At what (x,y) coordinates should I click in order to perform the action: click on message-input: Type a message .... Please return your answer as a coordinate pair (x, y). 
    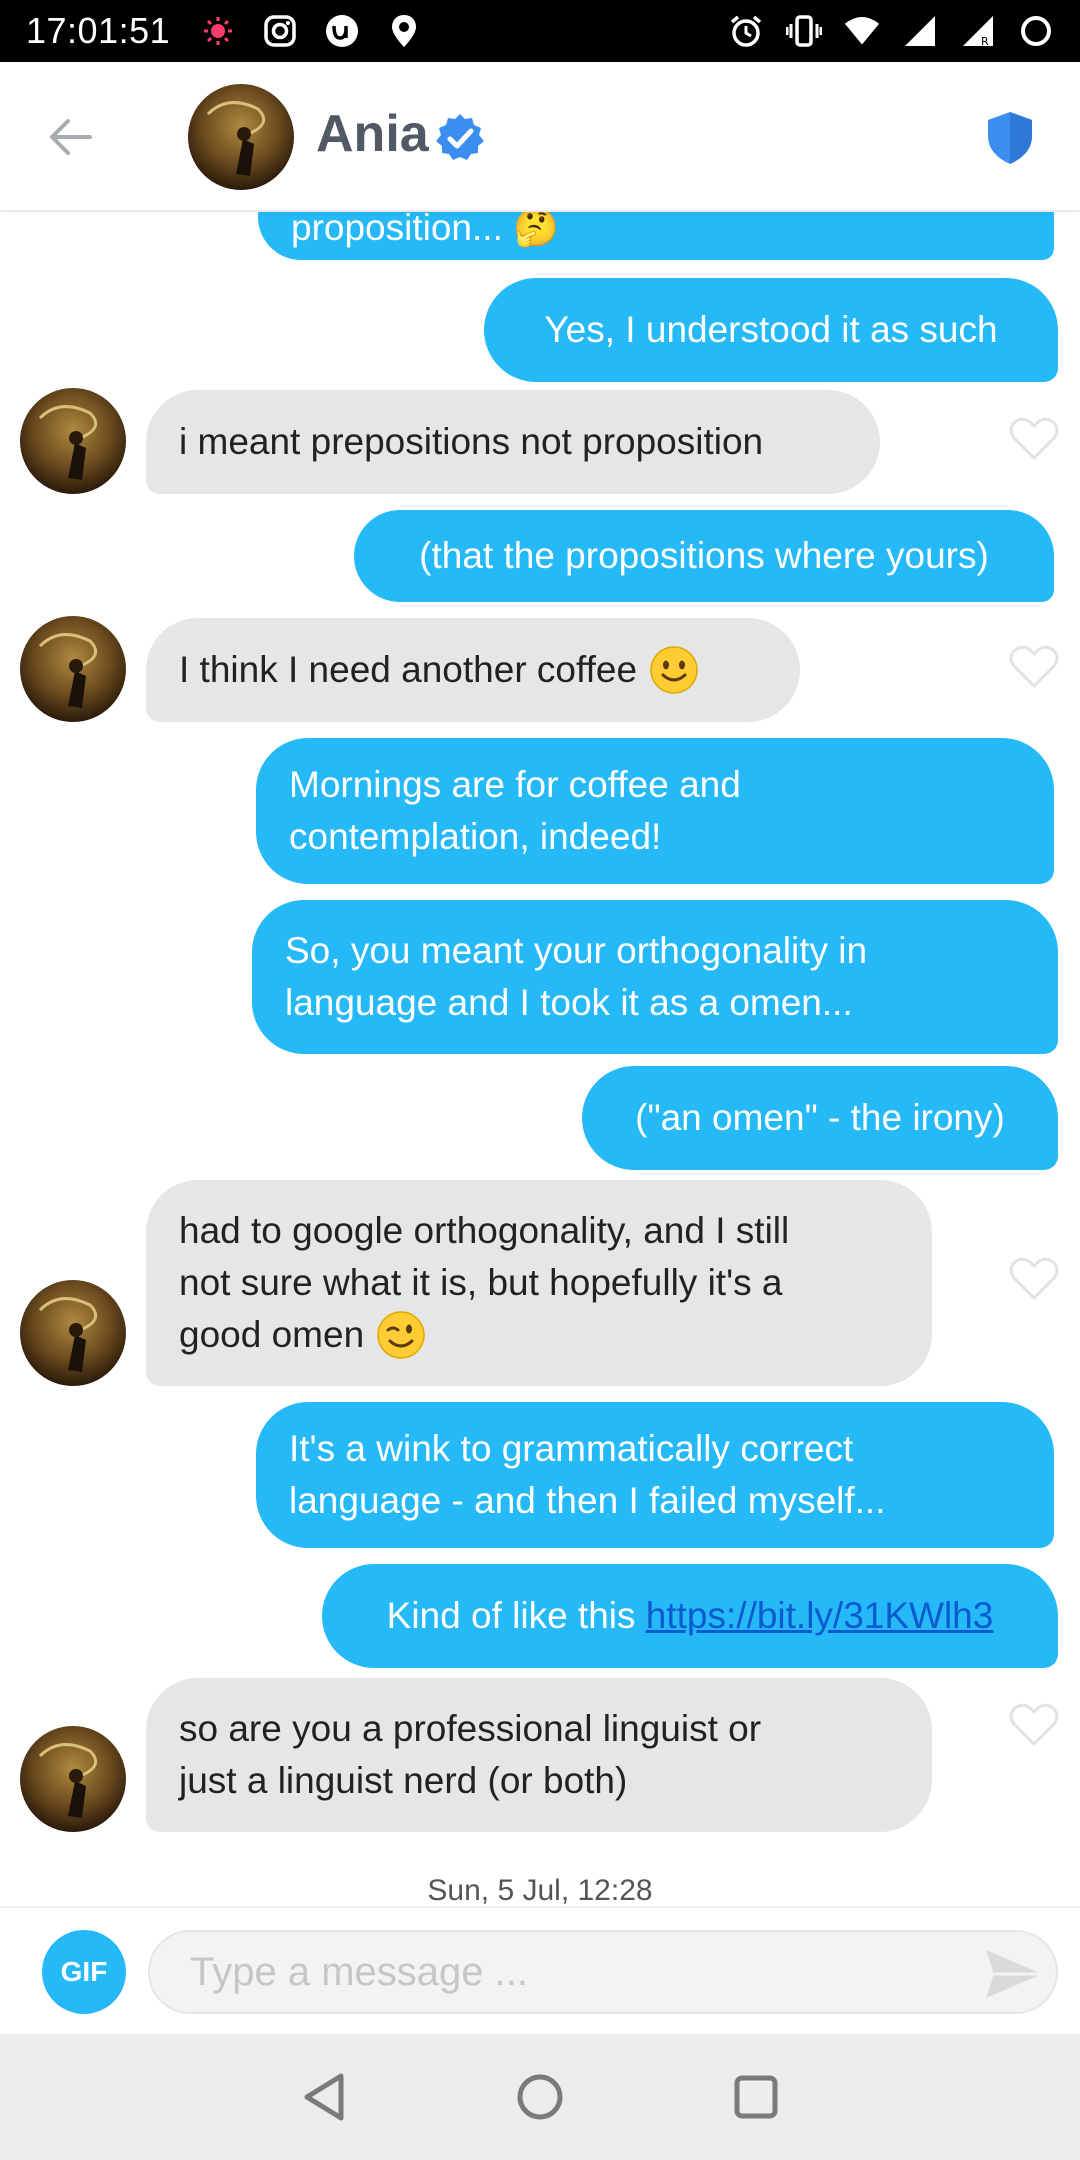
    Looking at the image, I should click on (603, 1972).